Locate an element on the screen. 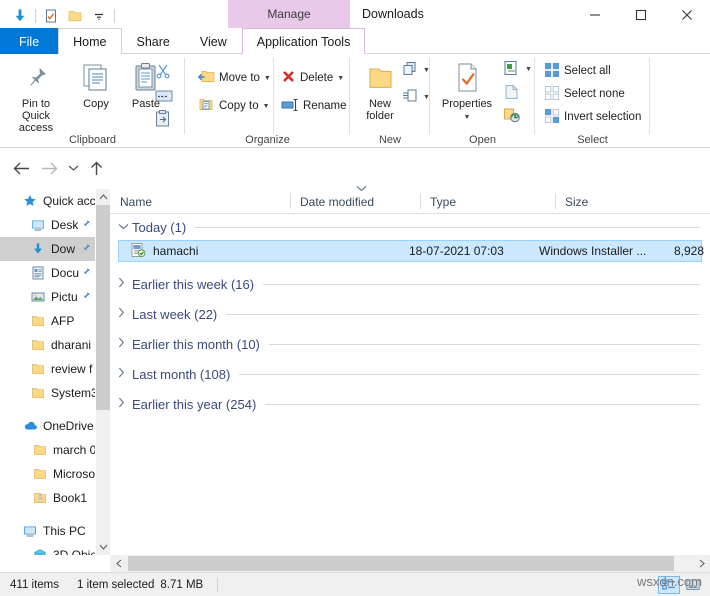 This screenshot has width=710, height=596. sidebar-item-onedrive: OneDrive is located at coordinates (47, 426).